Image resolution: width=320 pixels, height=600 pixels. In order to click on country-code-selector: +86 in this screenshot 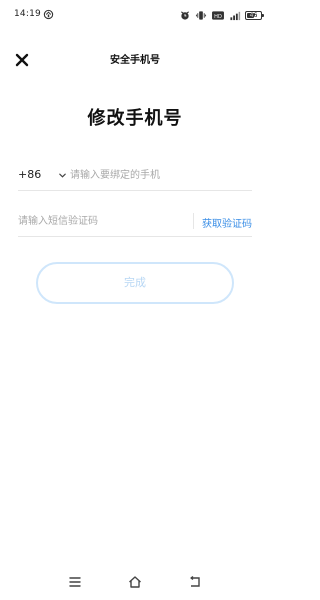, I will do `click(29, 174)`.